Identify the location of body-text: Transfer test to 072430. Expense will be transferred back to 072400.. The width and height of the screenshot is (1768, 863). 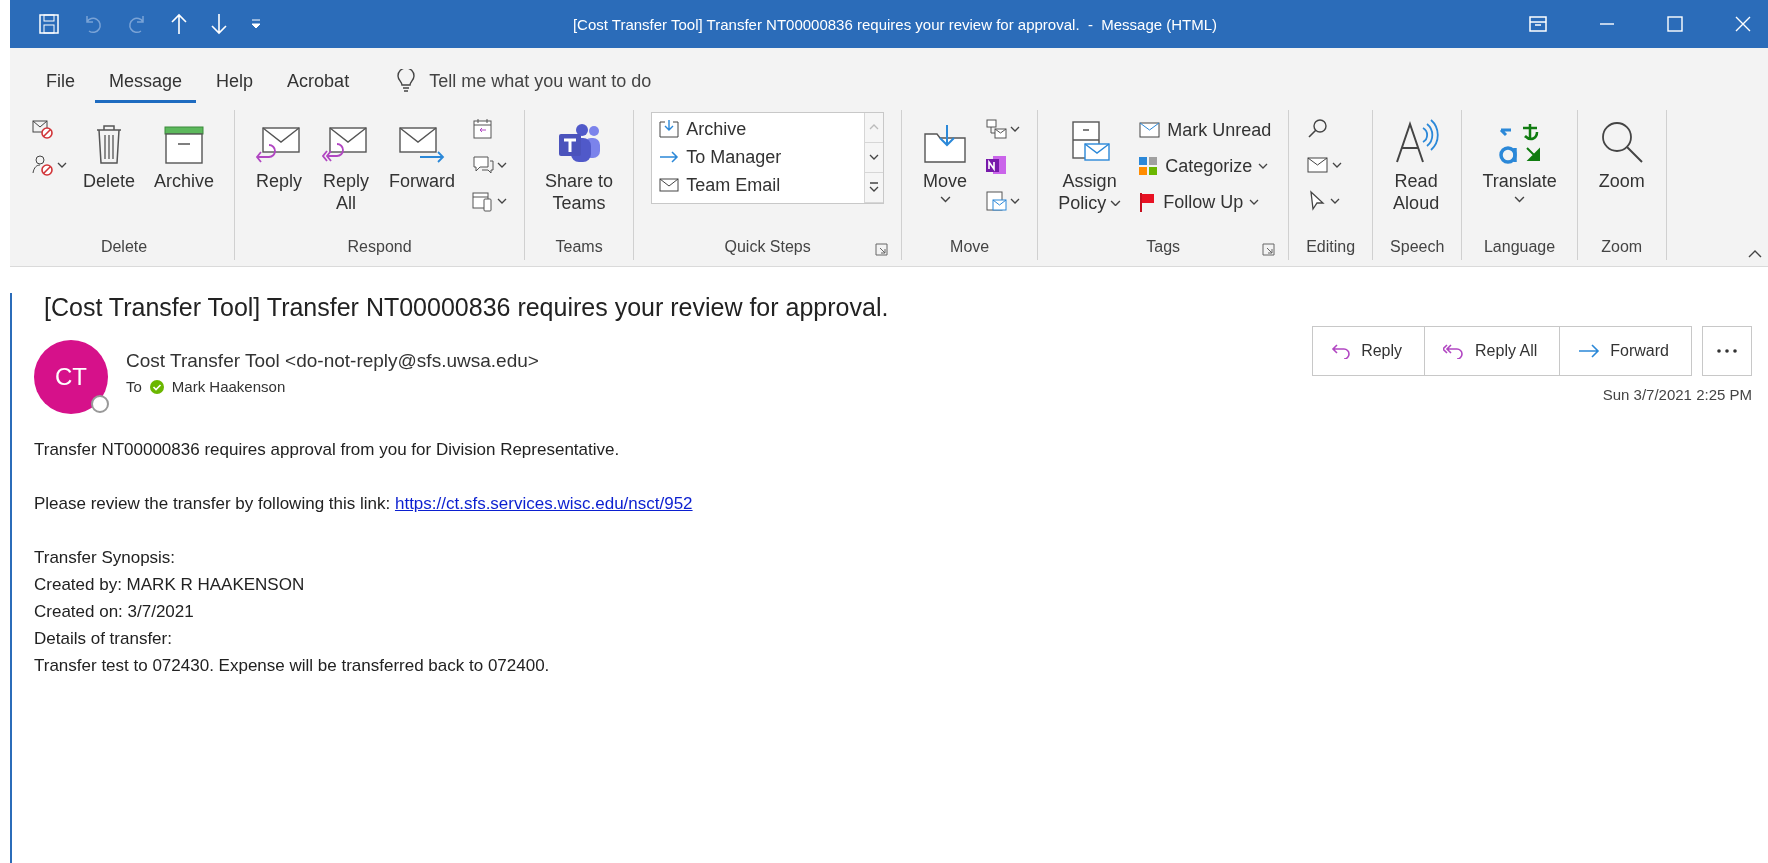
(292, 666).